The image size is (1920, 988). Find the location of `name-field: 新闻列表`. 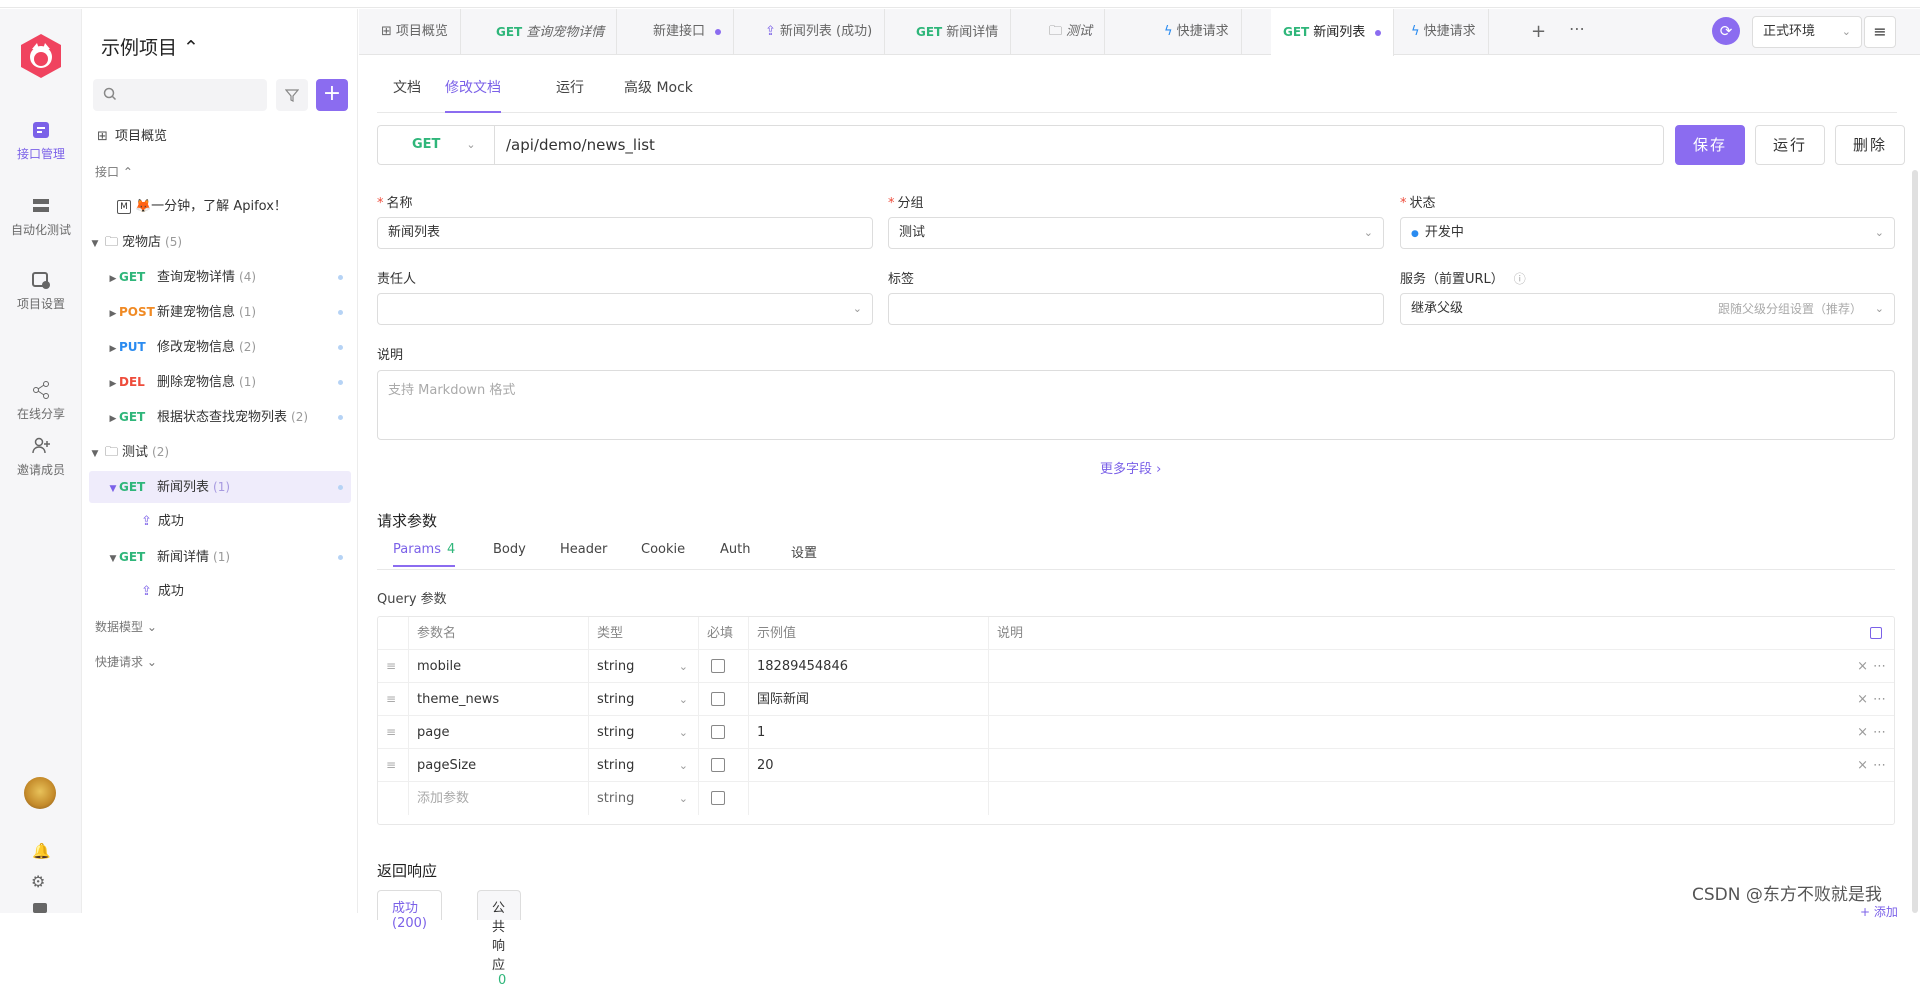

name-field: 新闻列表 is located at coordinates (625, 233).